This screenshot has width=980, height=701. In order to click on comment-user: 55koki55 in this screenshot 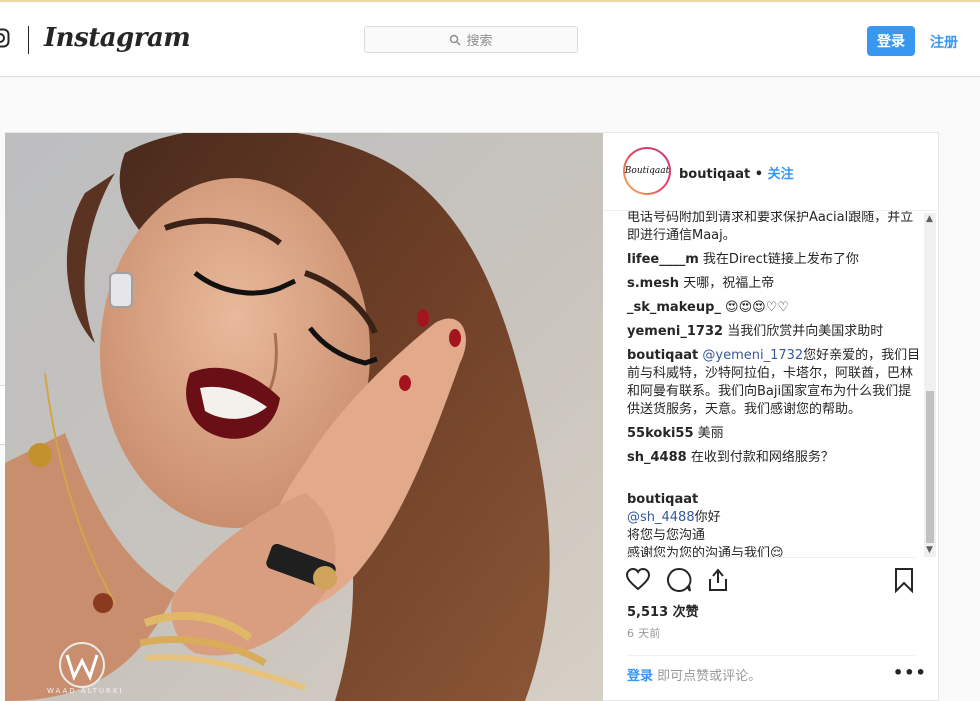, I will do `click(660, 433)`.